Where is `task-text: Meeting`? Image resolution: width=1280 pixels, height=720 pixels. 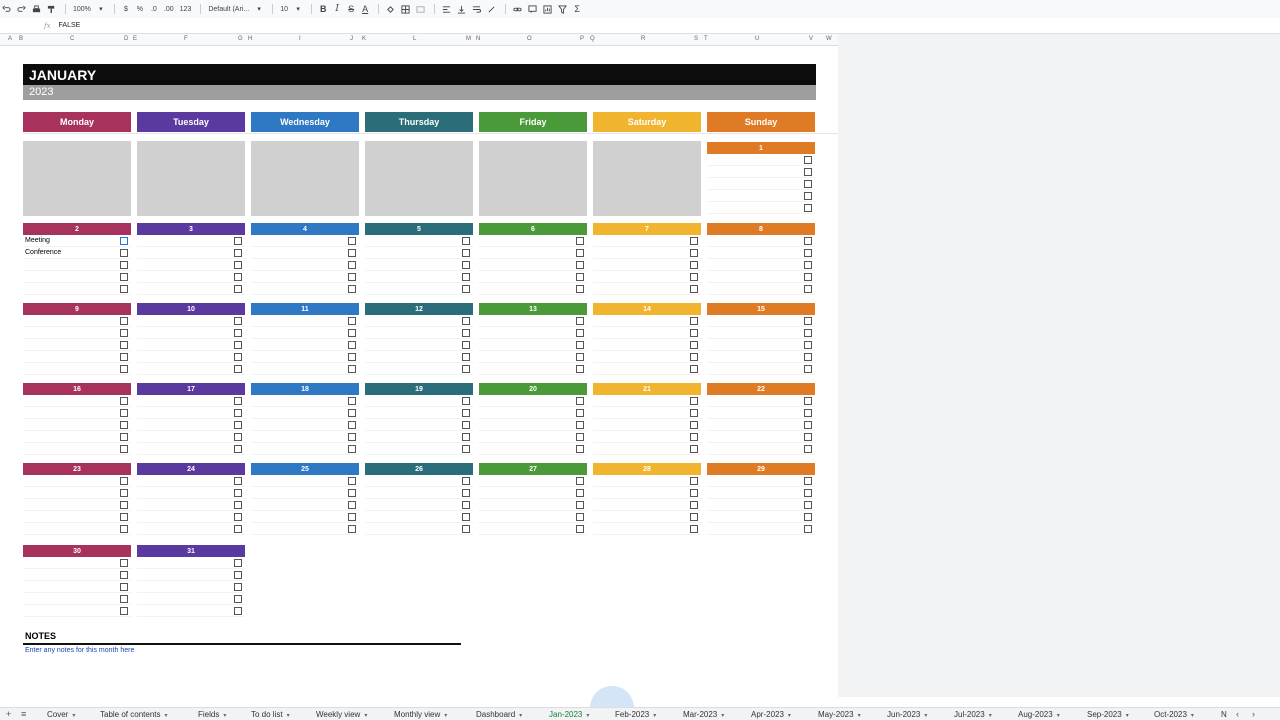 task-text: Meeting is located at coordinates (37, 240).